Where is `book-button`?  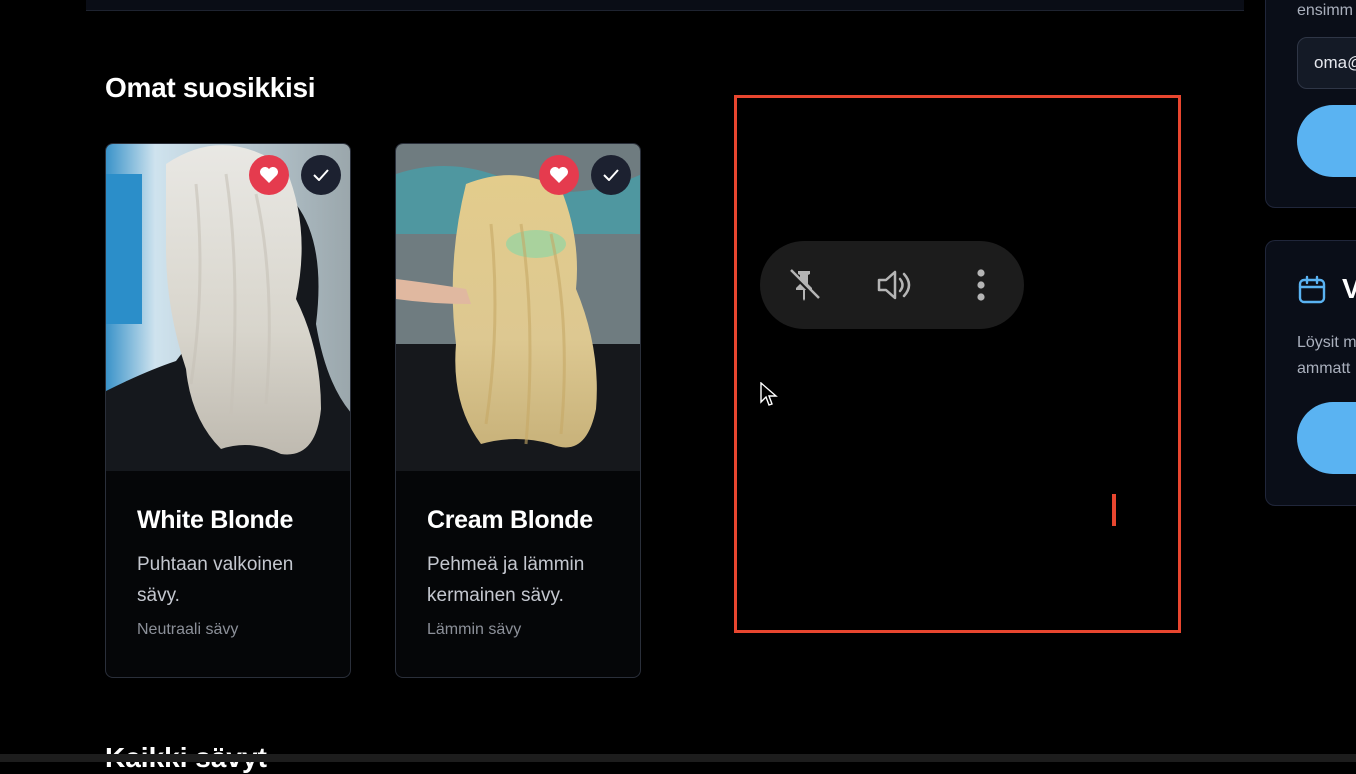
book-button is located at coordinates (1326, 438).